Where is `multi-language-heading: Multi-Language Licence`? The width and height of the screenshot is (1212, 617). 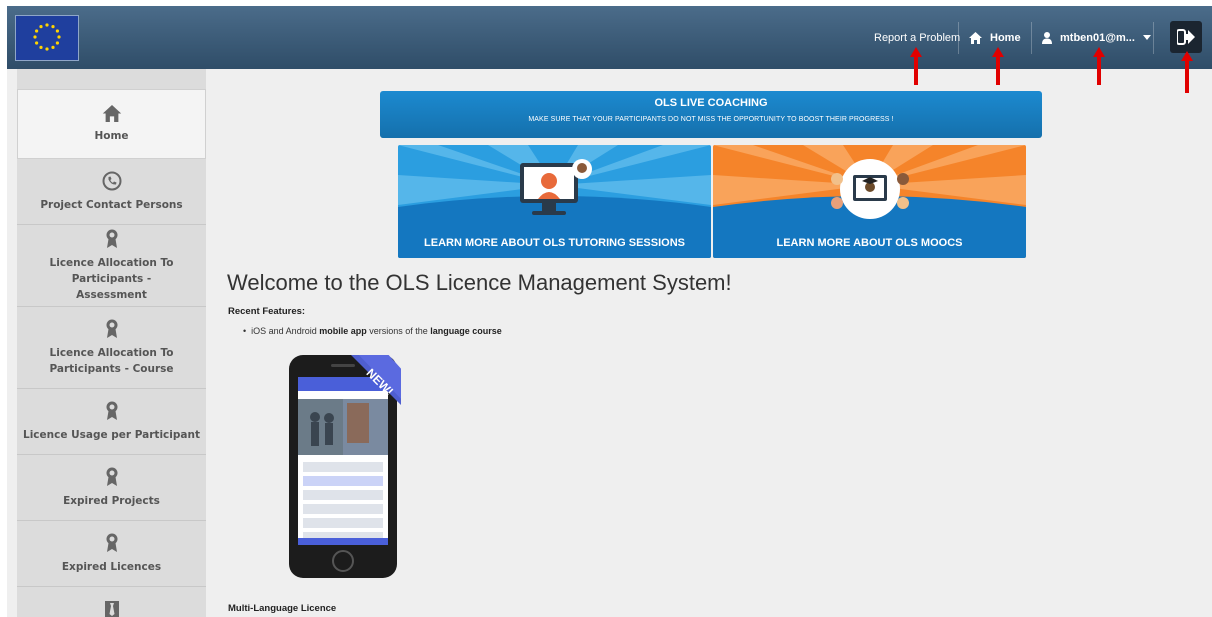 multi-language-heading: Multi-Language Licence is located at coordinates (282, 608).